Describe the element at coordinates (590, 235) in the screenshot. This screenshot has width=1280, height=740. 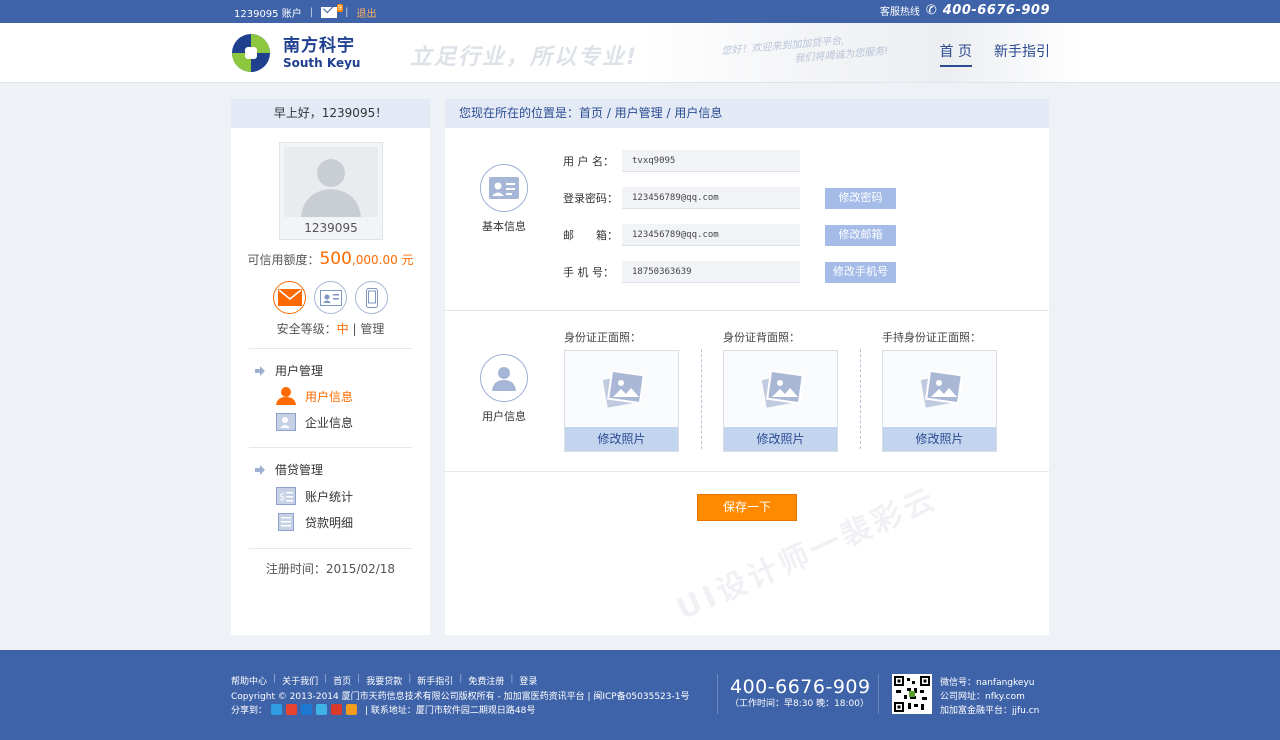
I see `field-label: 邮 箱：` at that location.